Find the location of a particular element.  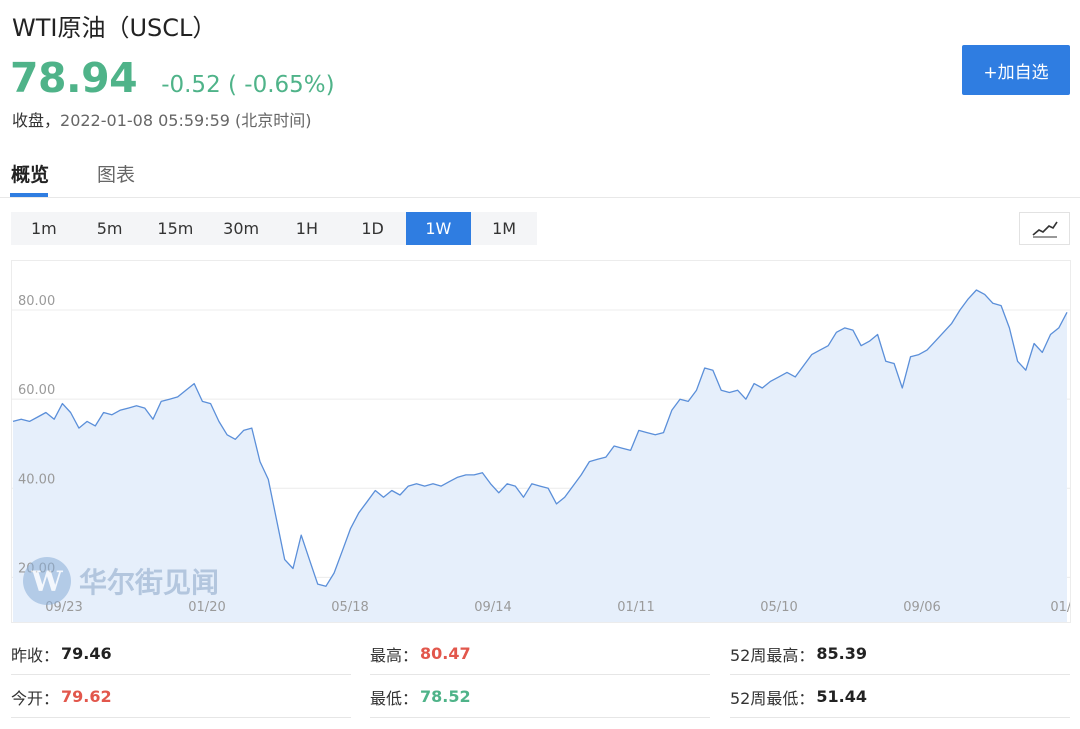

y-tick-label: 80.00 is located at coordinates (36, 301).